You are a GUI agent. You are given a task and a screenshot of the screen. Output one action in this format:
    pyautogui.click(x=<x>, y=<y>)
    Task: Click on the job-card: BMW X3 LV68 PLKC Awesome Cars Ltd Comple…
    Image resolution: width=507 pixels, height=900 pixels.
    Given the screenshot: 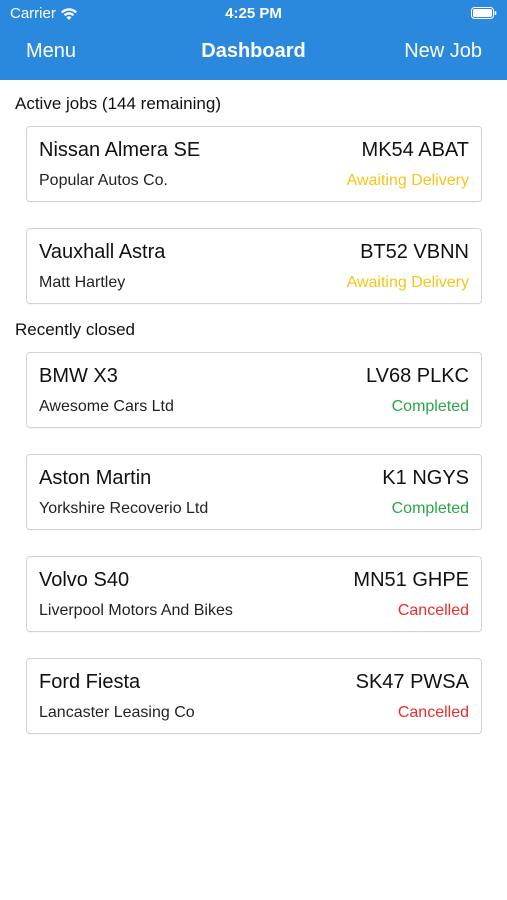 What is the action you would take?
    pyautogui.click(x=254, y=390)
    